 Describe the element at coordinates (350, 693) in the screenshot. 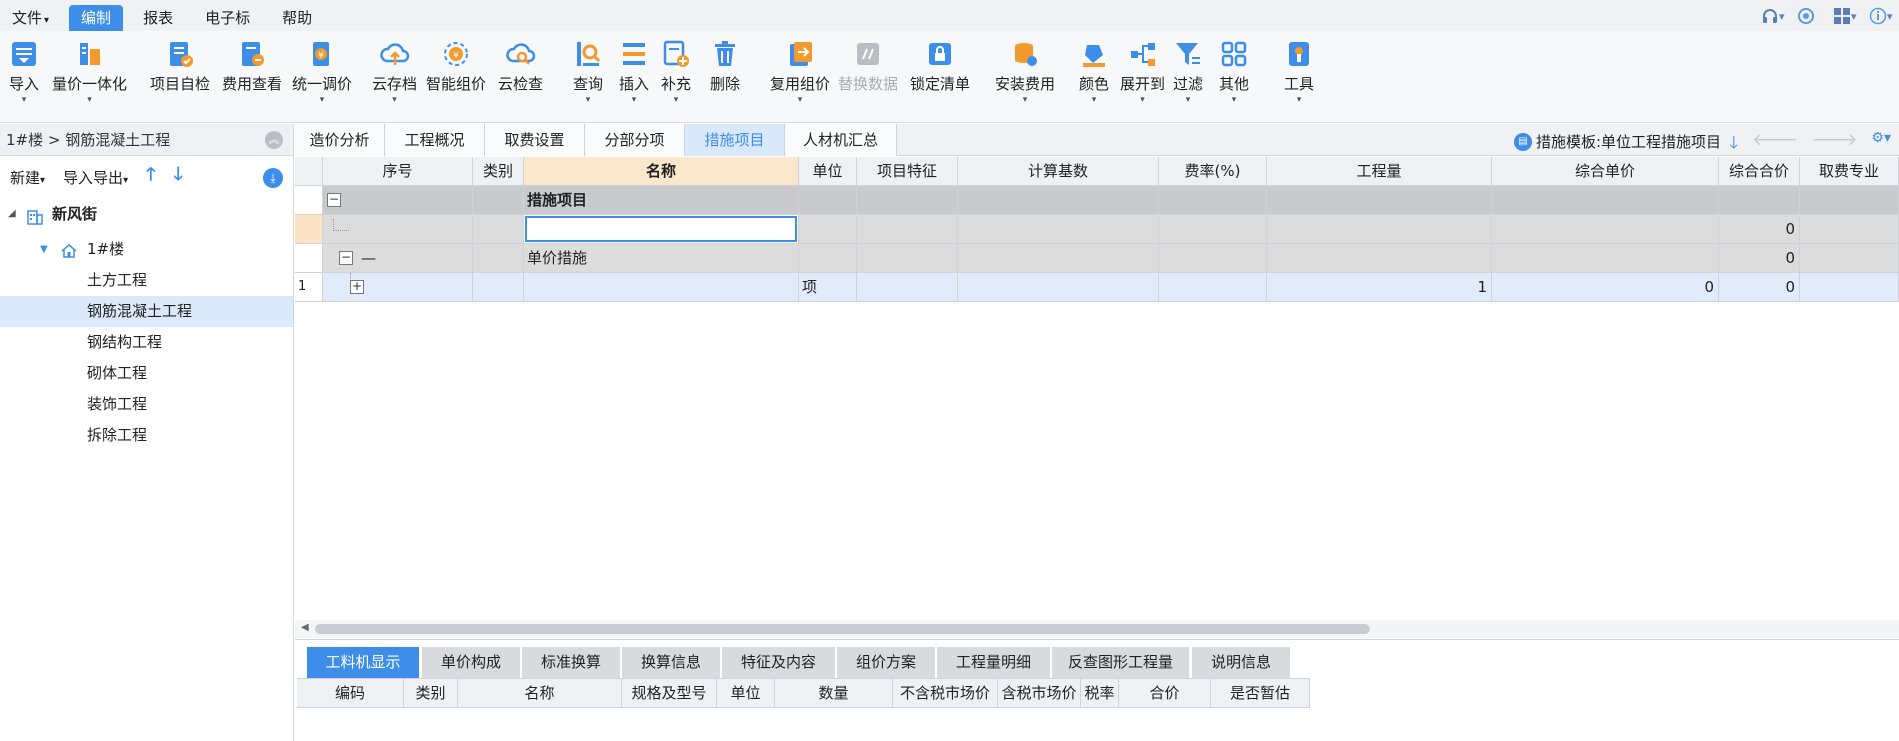

I see `header-code: 编码` at that location.